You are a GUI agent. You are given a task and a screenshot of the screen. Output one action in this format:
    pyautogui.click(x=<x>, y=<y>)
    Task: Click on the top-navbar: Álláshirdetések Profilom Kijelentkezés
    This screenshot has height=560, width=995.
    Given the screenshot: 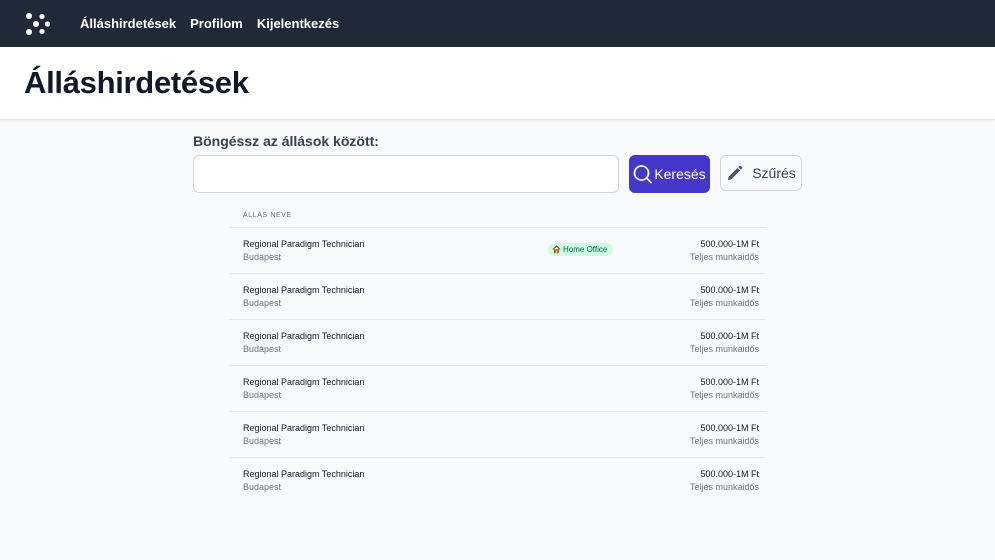 What is the action you would take?
    pyautogui.click(x=497, y=23)
    